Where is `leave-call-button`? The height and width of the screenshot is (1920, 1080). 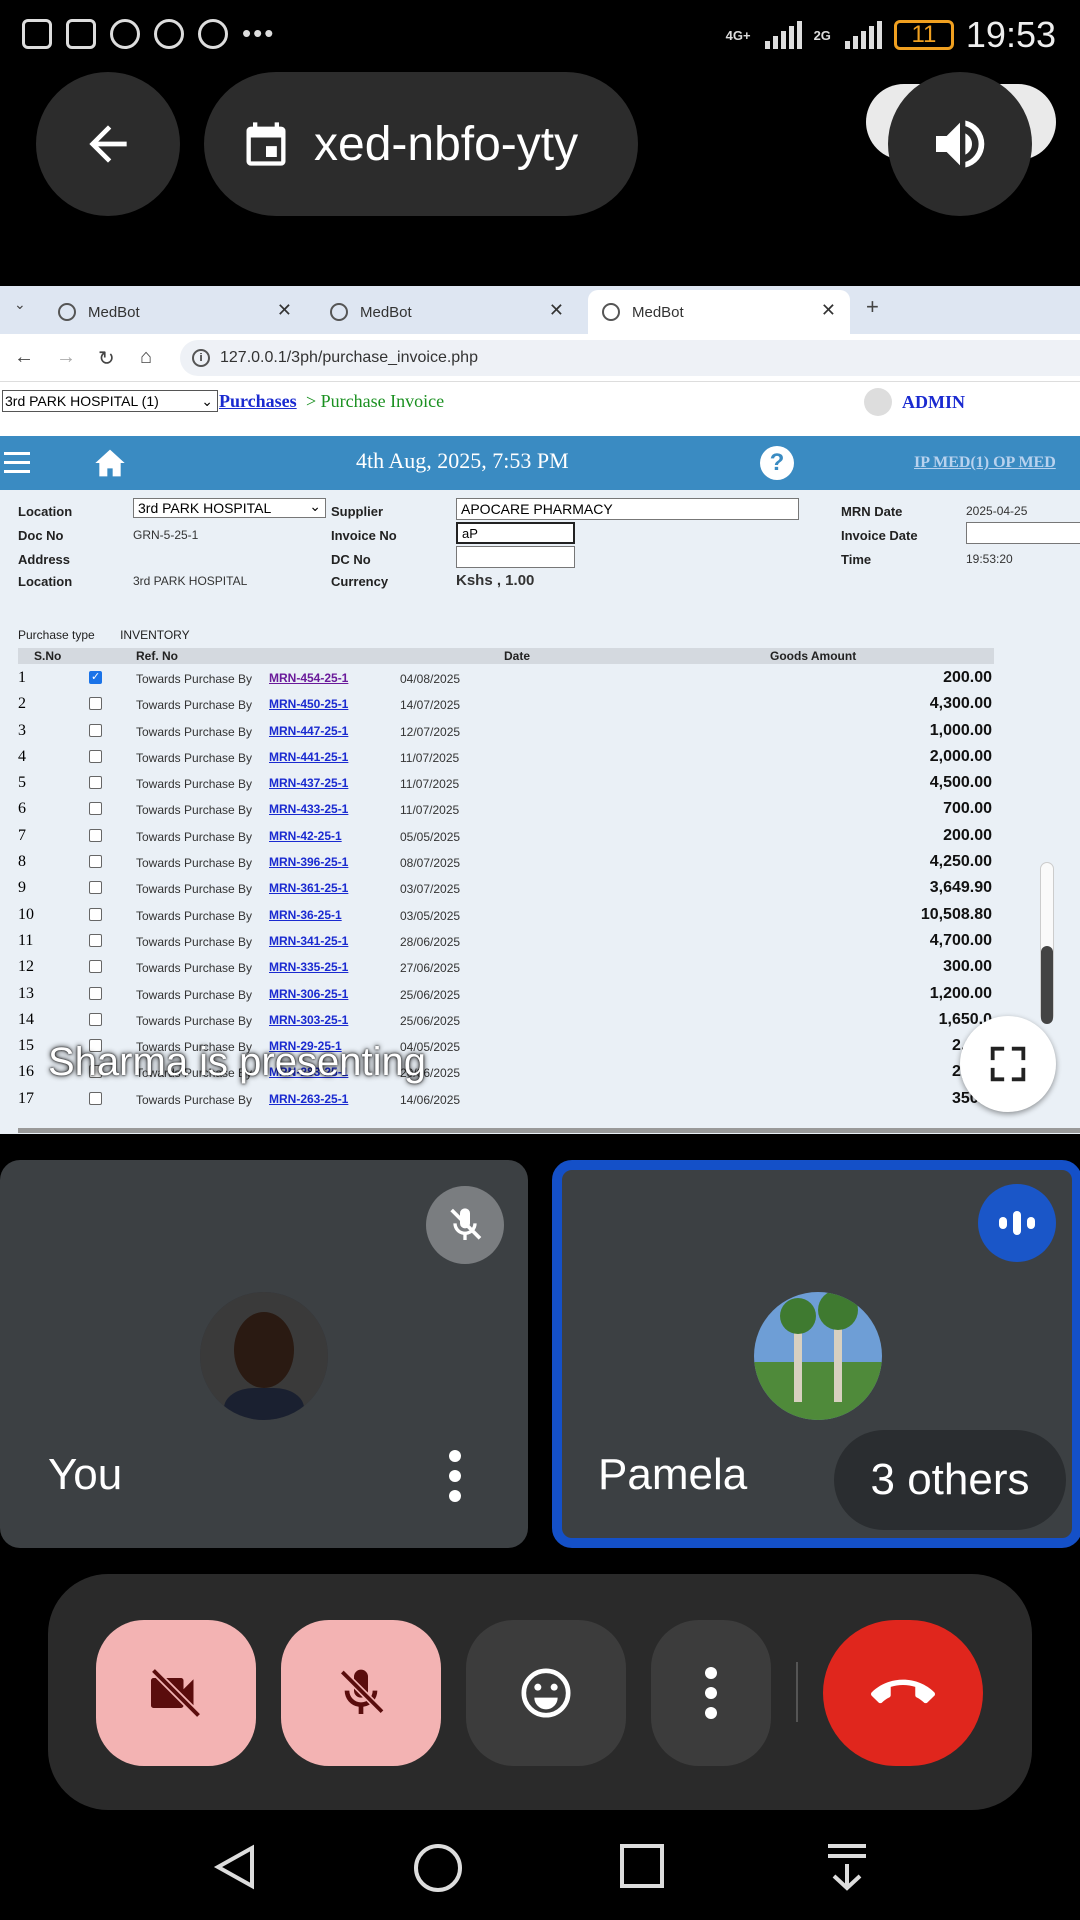 leave-call-button is located at coordinates (903, 1693).